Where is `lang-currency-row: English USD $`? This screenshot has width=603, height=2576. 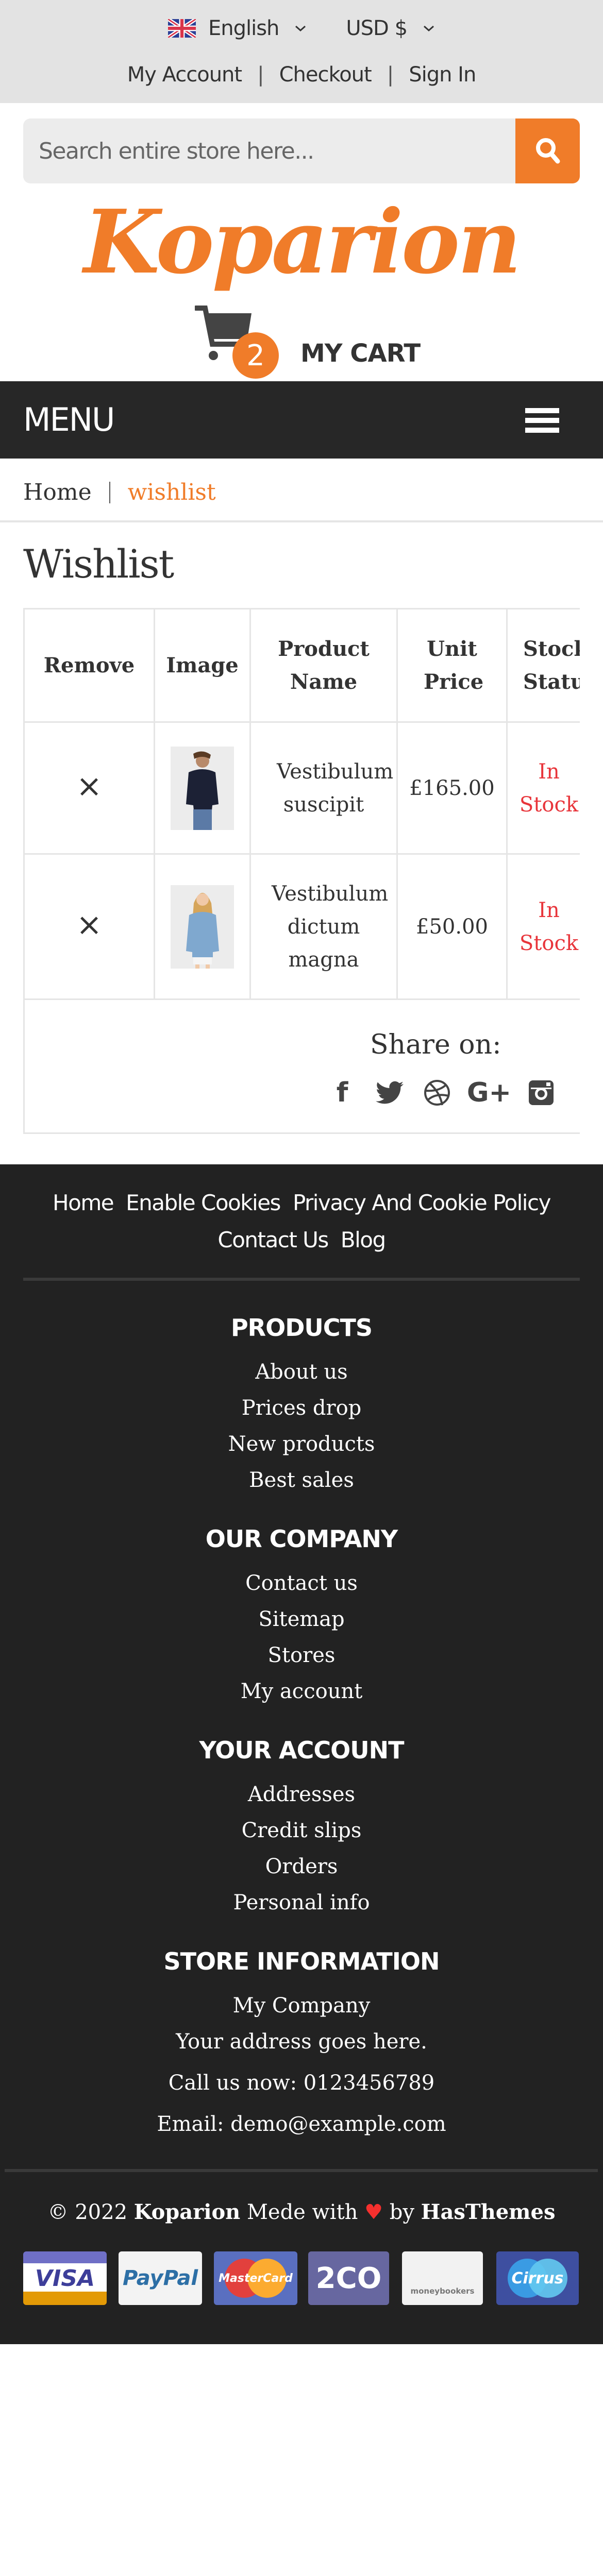
lang-currency-row: English USD $ is located at coordinates (301, 28).